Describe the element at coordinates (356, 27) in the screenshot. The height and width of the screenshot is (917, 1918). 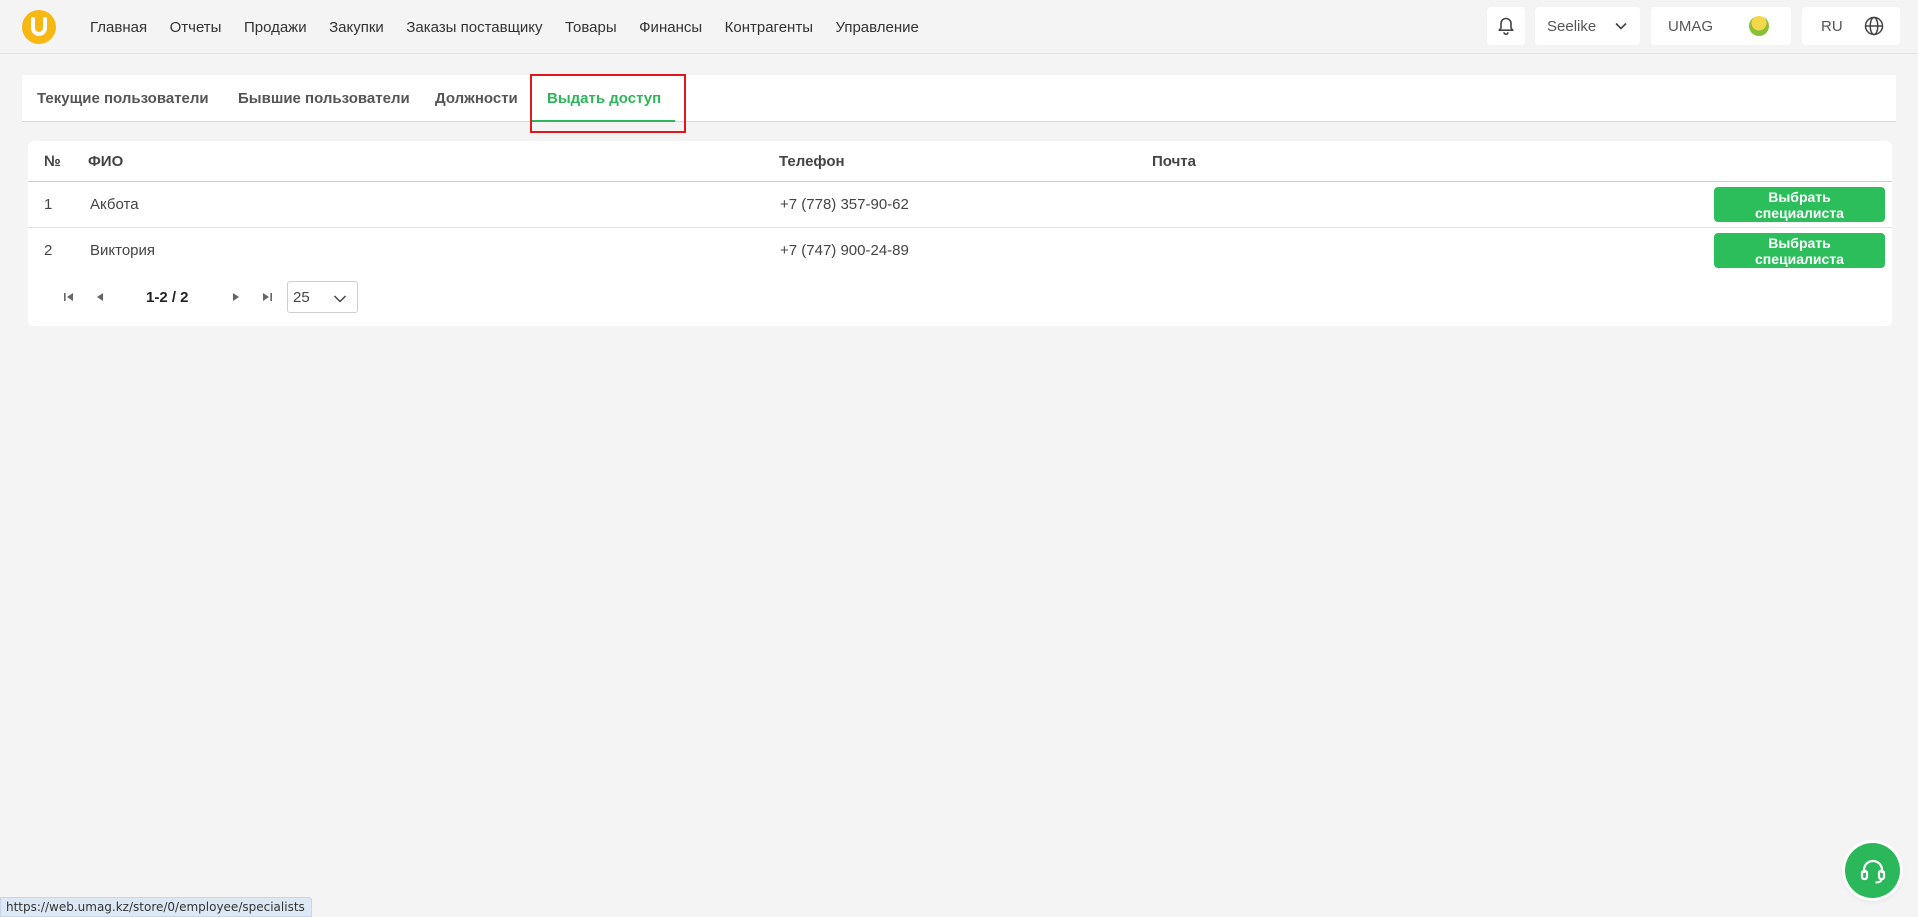
I see `nav-item-purchases: Закупки` at that location.